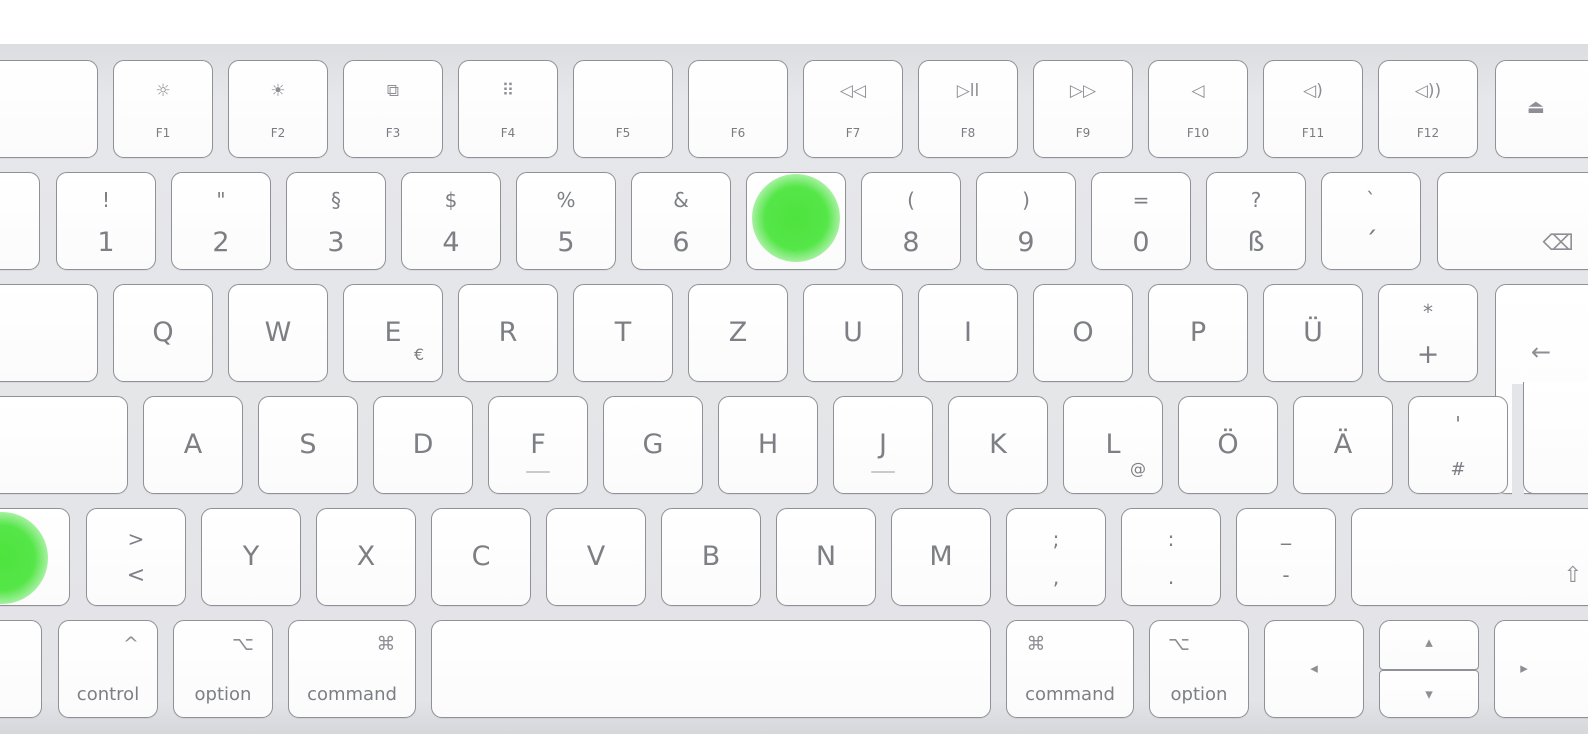 This screenshot has height=750, width=1588. Describe the element at coordinates (1573, 575) in the screenshot. I see `shift-icon: ⇧` at that location.